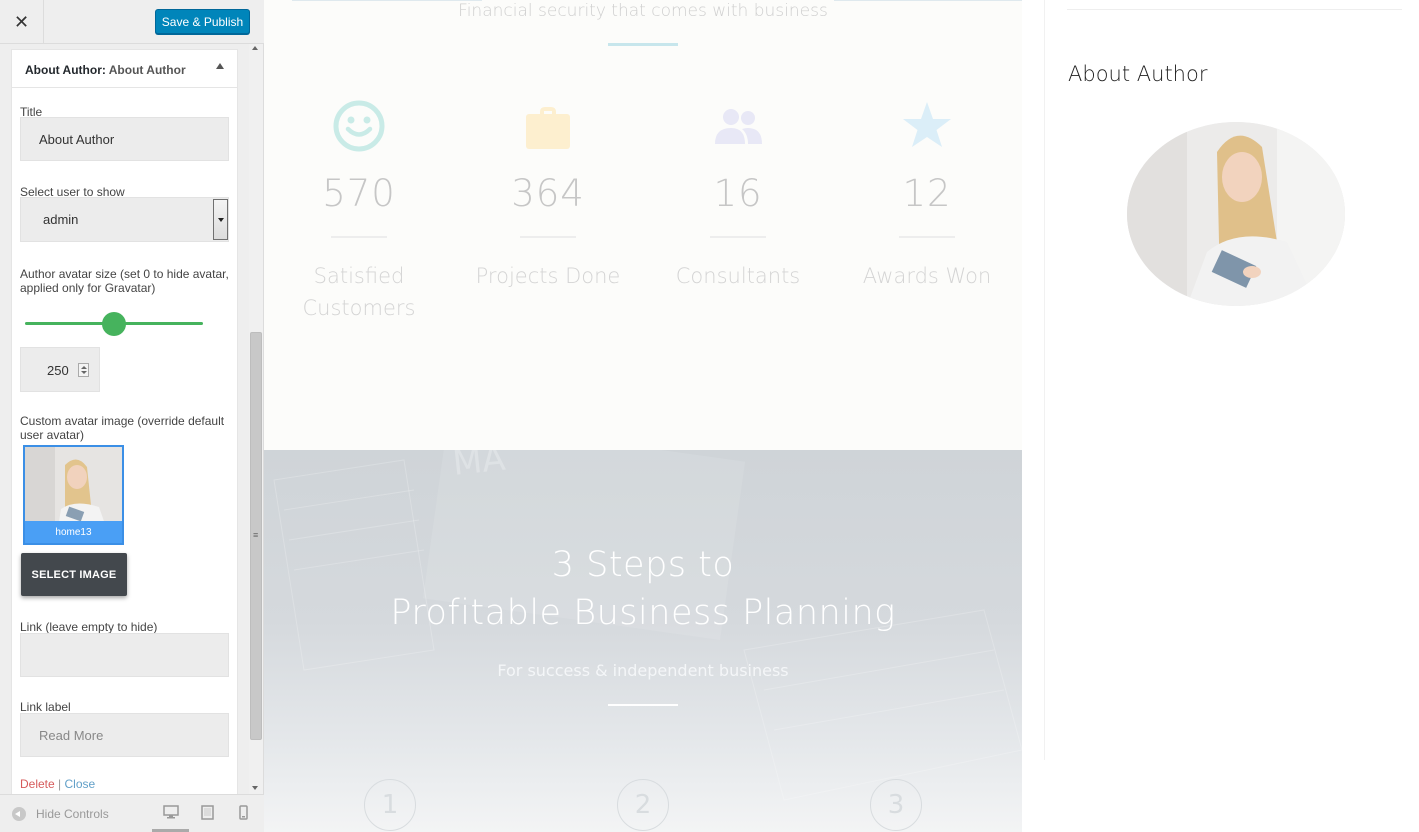 This screenshot has width=1419, height=832. I want to click on stat-label: Projects Done, so click(548, 276).